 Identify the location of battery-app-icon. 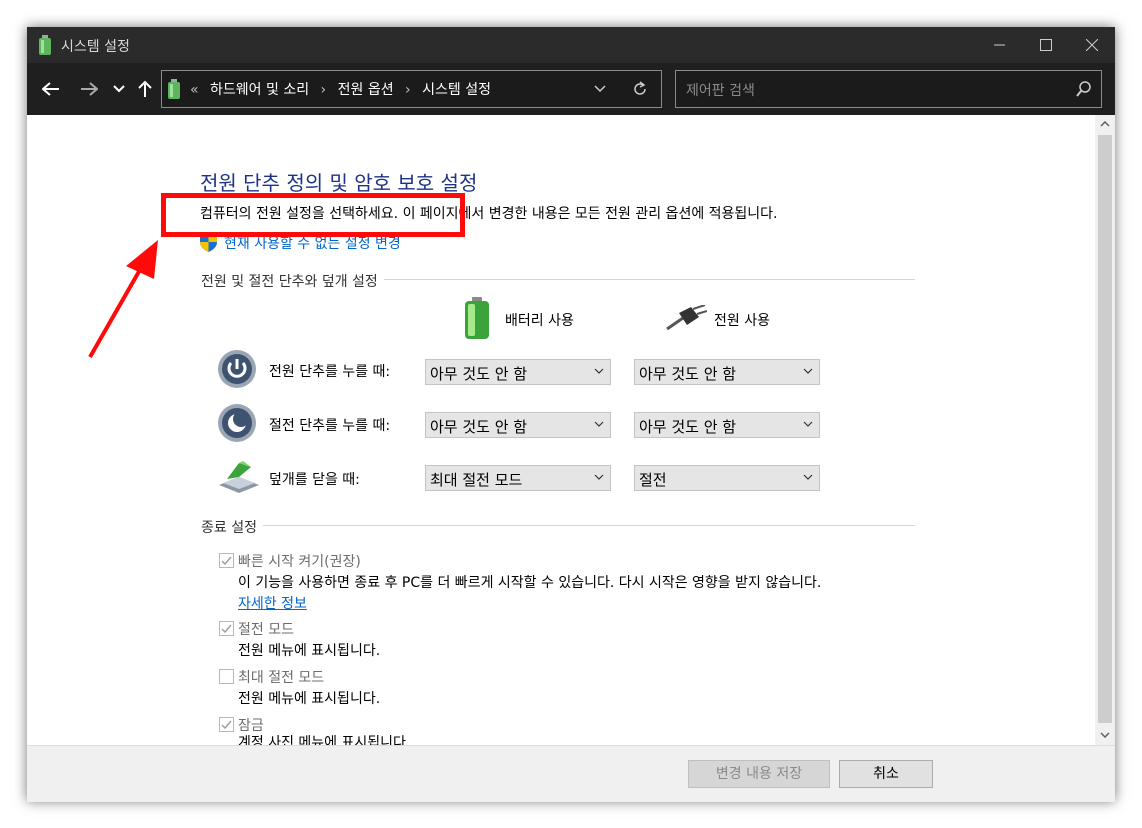
(45, 45).